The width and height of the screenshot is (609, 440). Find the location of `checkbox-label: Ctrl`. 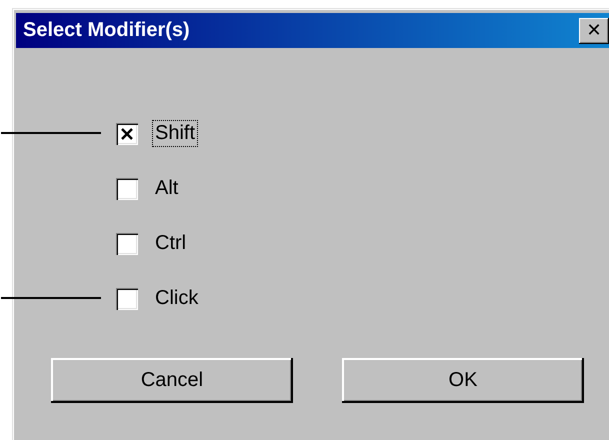

checkbox-label: Ctrl is located at coordinates (171, 243).